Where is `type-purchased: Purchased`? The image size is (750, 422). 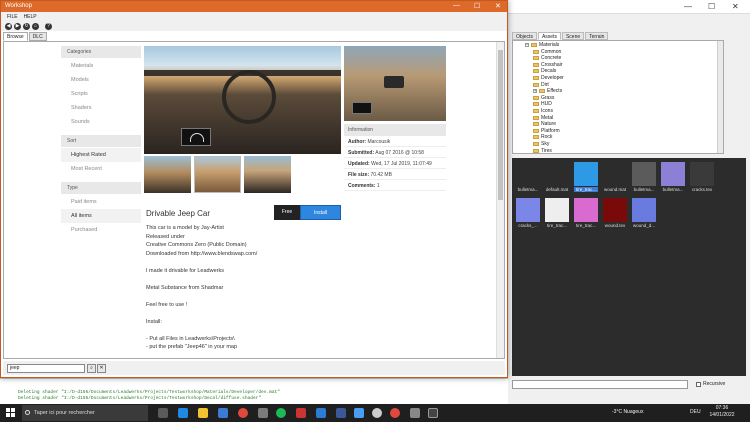
type-purchased: Purchased is located at coordinates (101, 230).